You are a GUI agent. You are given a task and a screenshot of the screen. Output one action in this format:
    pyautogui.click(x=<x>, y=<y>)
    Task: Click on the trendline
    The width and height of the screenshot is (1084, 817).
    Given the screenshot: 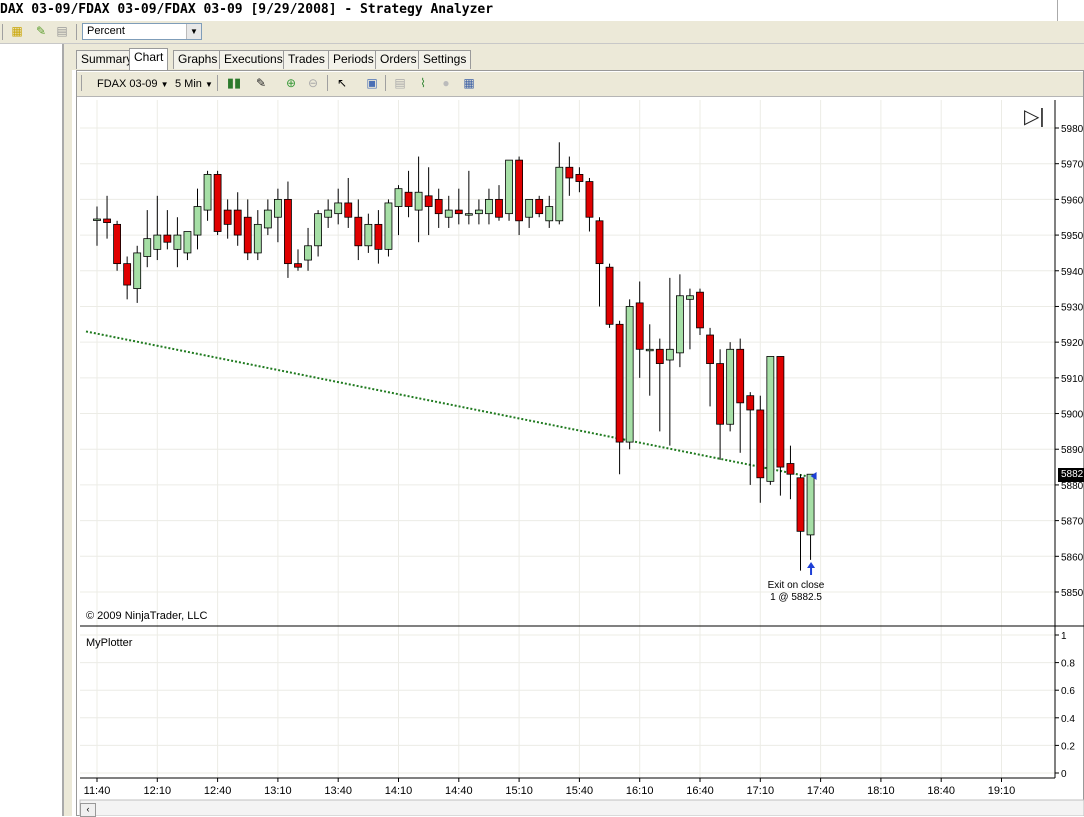 What is the action you would take?
    pyautogui.click(x=450, y=404)
    